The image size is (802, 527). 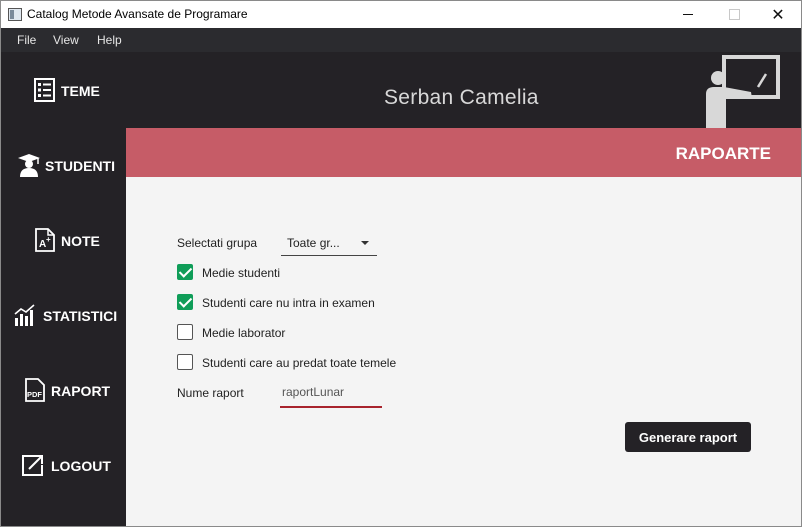 What do you see at coordinates (723, 153) in the screenshot?
I see `section-title: RAPOARTE` at bounding box center [723, 153].